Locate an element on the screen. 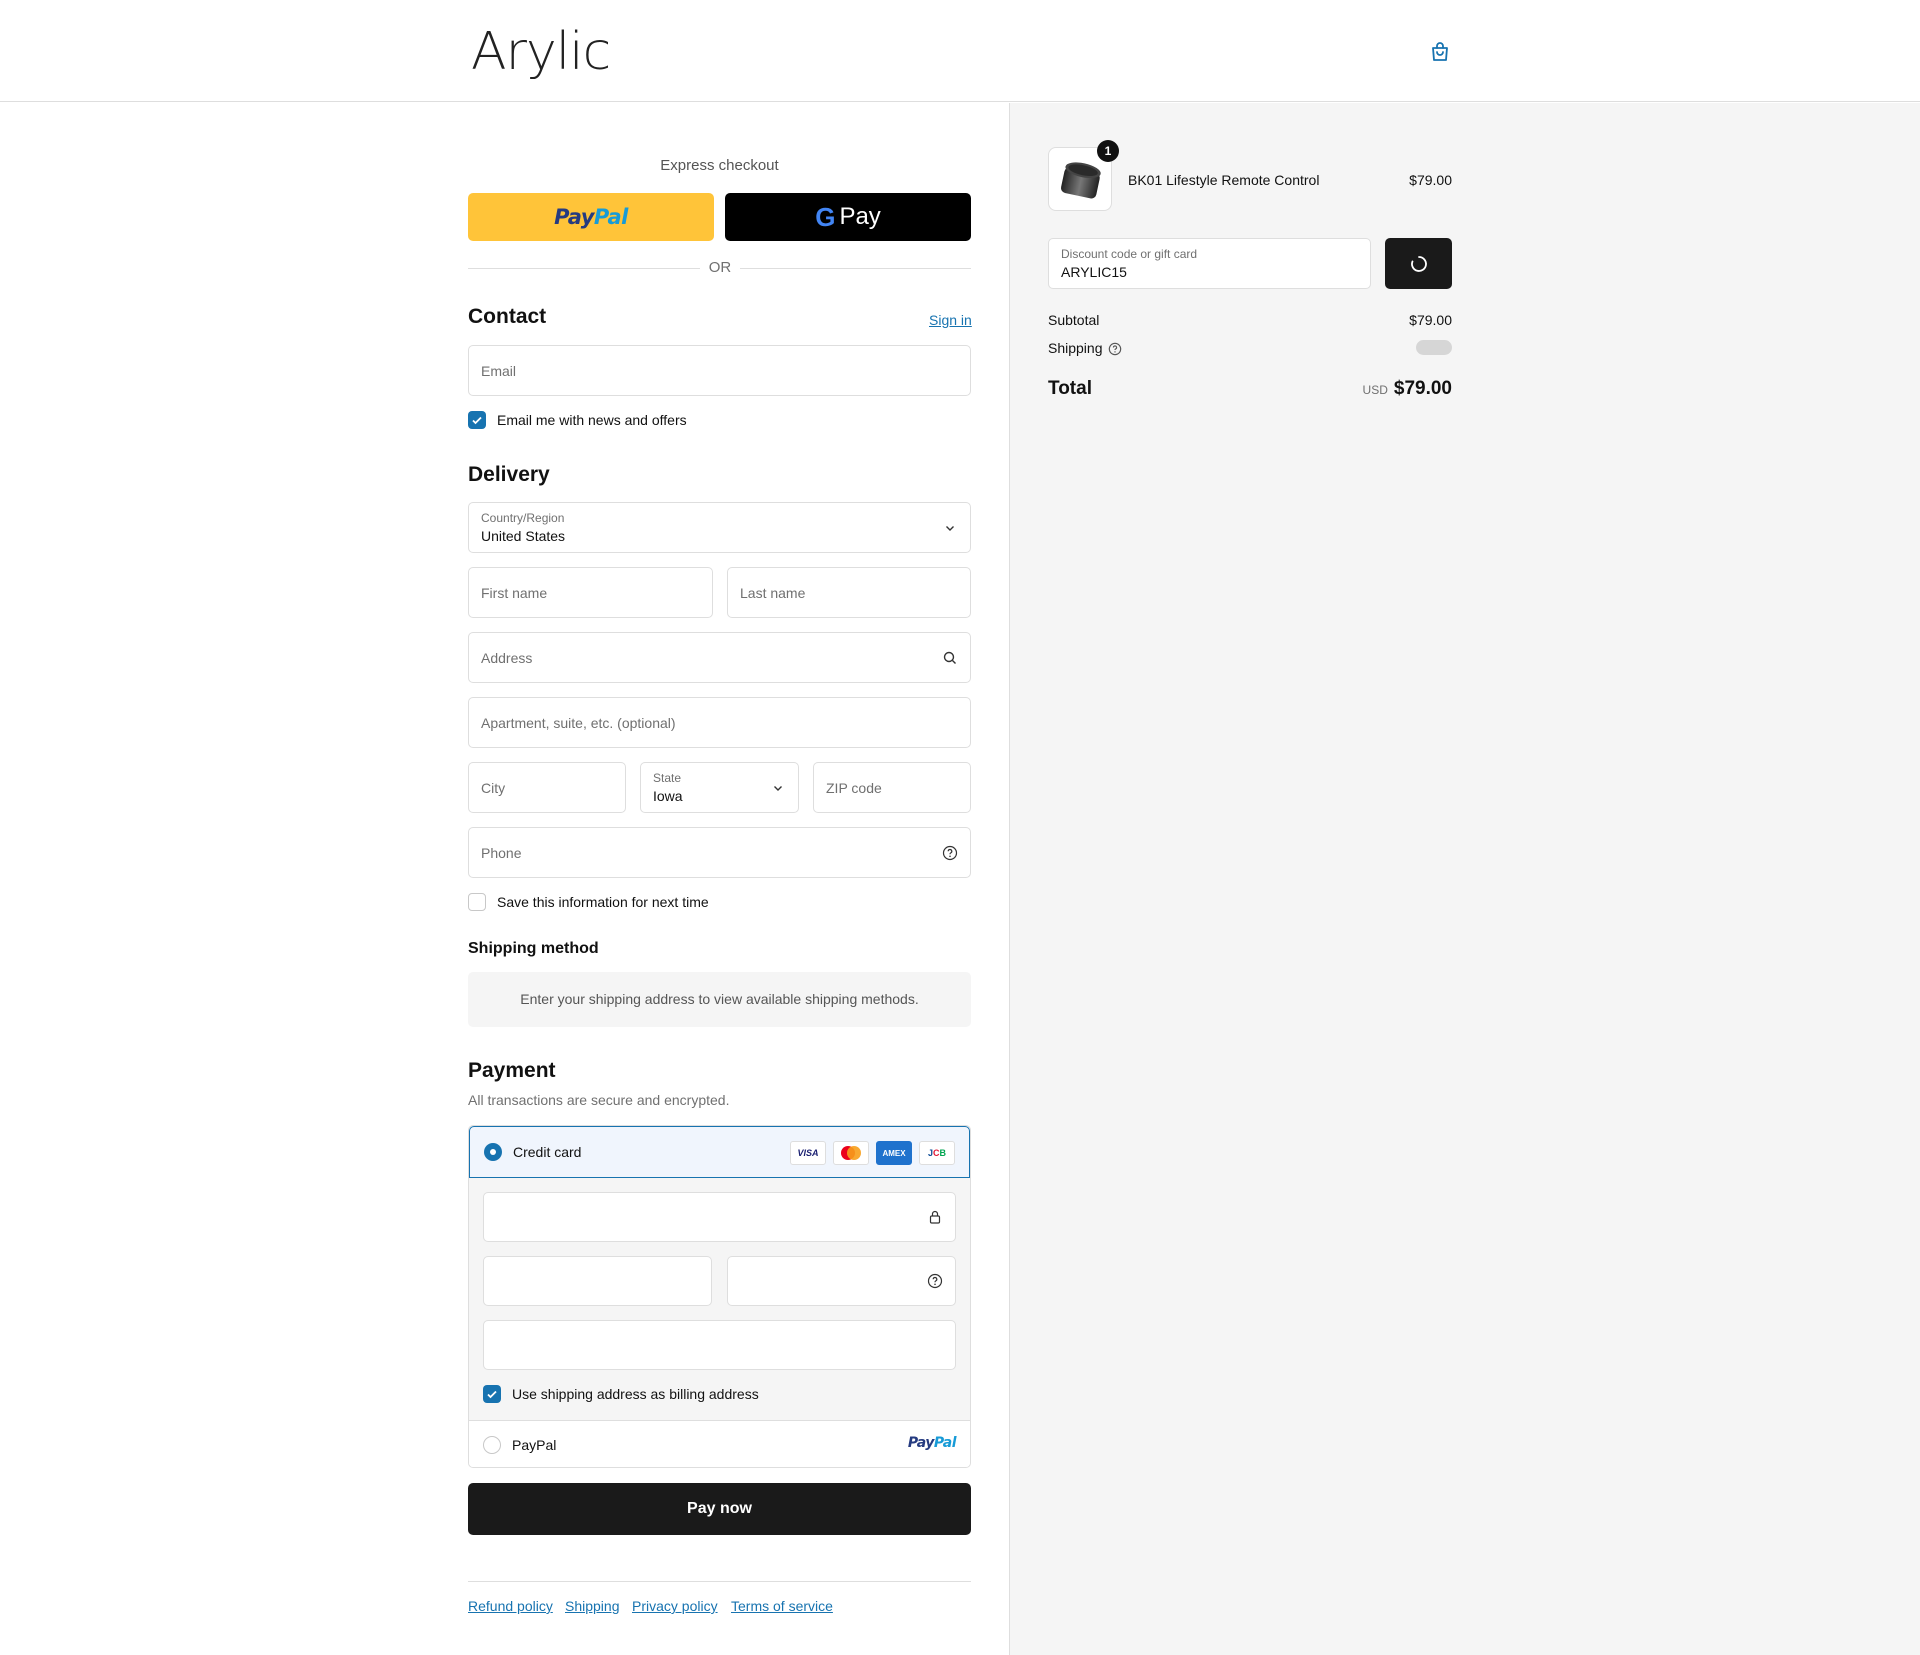  or-divider-text: OR is located at coordinates (720, 267).